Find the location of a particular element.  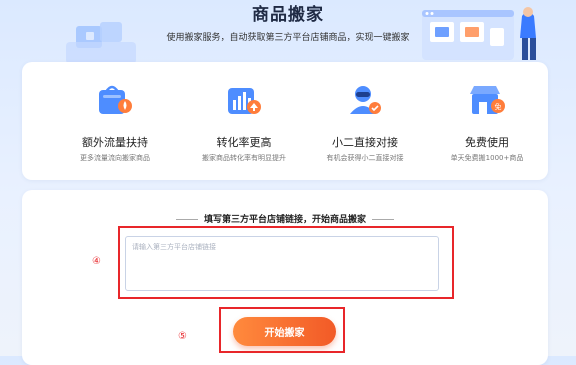

feature-desc: 单天免费搬1000+商品 is located at coordinates (487, 158).